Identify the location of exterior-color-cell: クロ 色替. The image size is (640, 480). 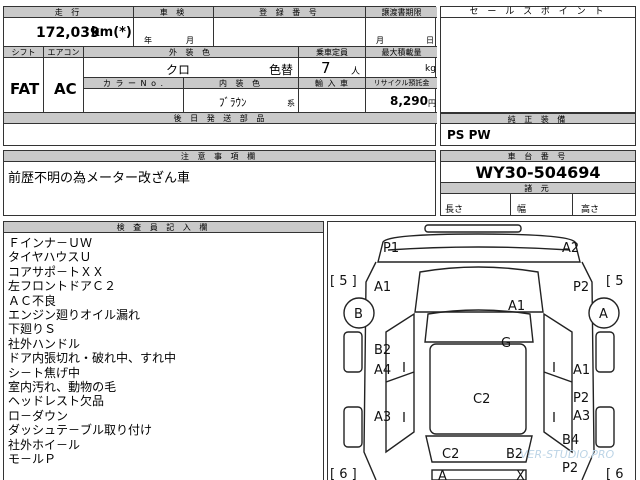
(191, 68).